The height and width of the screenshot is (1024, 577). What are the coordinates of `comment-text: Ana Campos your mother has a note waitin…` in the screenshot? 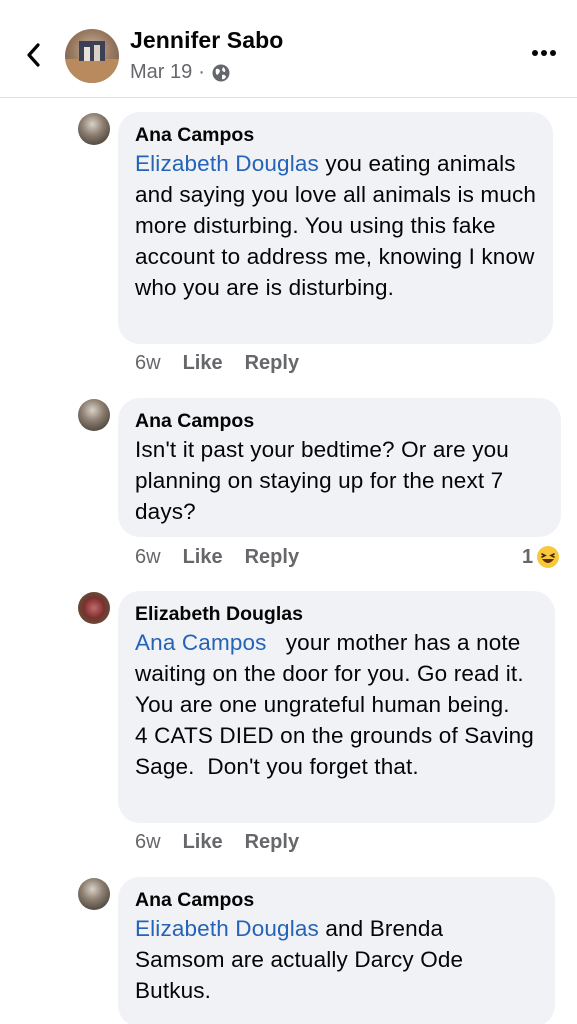 It's located at (339, 704).